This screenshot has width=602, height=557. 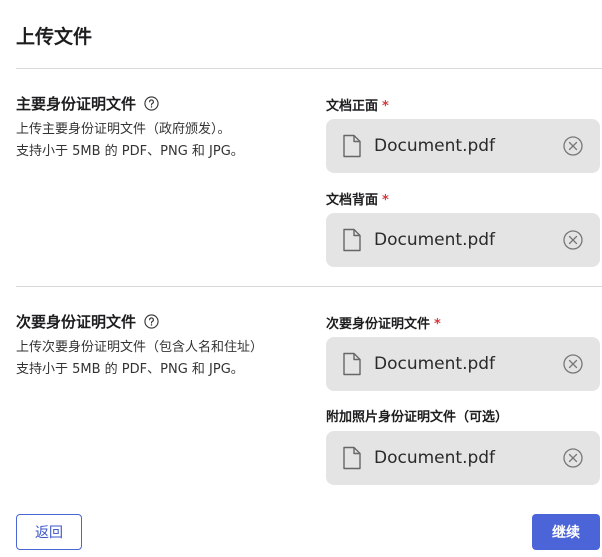 I want to click on front-label: 文档正面 *, so click(x=357, y=104).